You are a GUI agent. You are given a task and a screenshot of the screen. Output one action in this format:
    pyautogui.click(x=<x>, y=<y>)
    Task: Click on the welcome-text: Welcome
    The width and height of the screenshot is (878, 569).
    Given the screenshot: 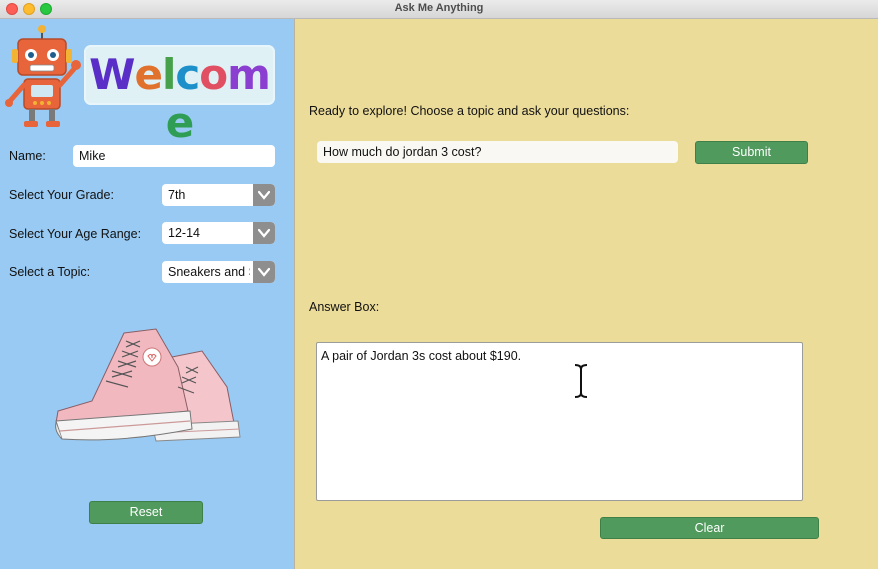 What is the action you would take?
    pyautogui.click(x=179, y=99)
    